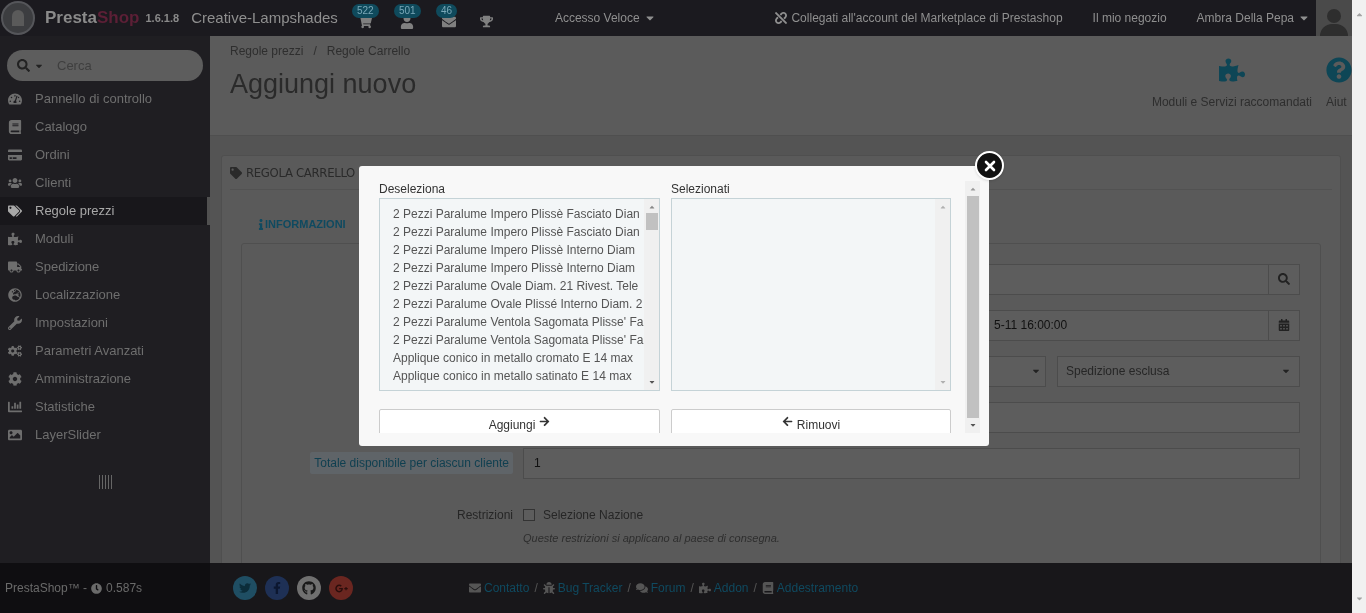 This screenshot has width=1366, height=613. I want to click on list-label: Deseleziona, so click(413, 189).